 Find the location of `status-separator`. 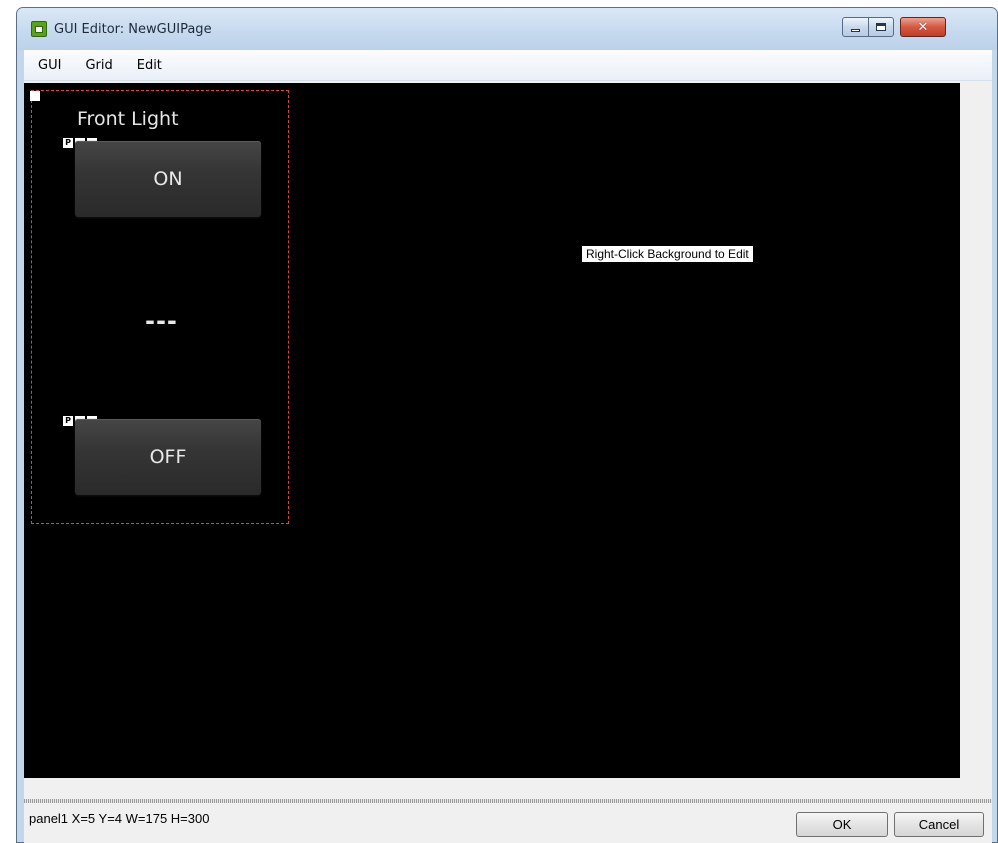

status-separator is located at coordinates (508, 801).